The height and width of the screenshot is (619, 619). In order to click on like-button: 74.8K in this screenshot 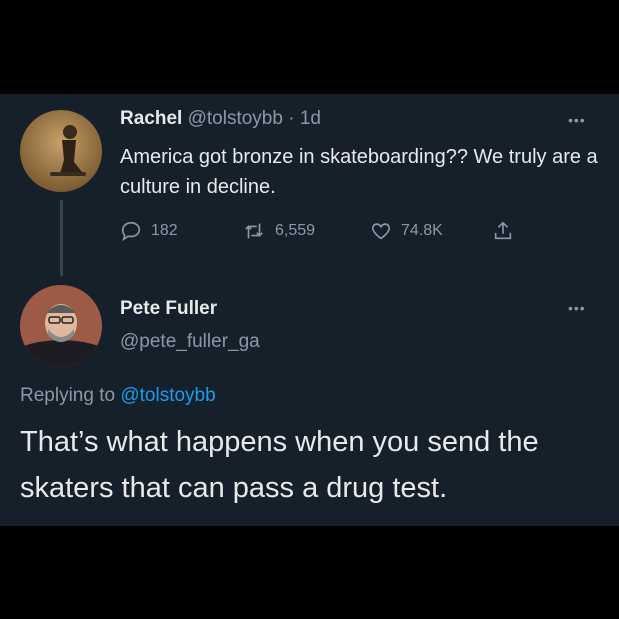, I will do `click(406, 231)`.